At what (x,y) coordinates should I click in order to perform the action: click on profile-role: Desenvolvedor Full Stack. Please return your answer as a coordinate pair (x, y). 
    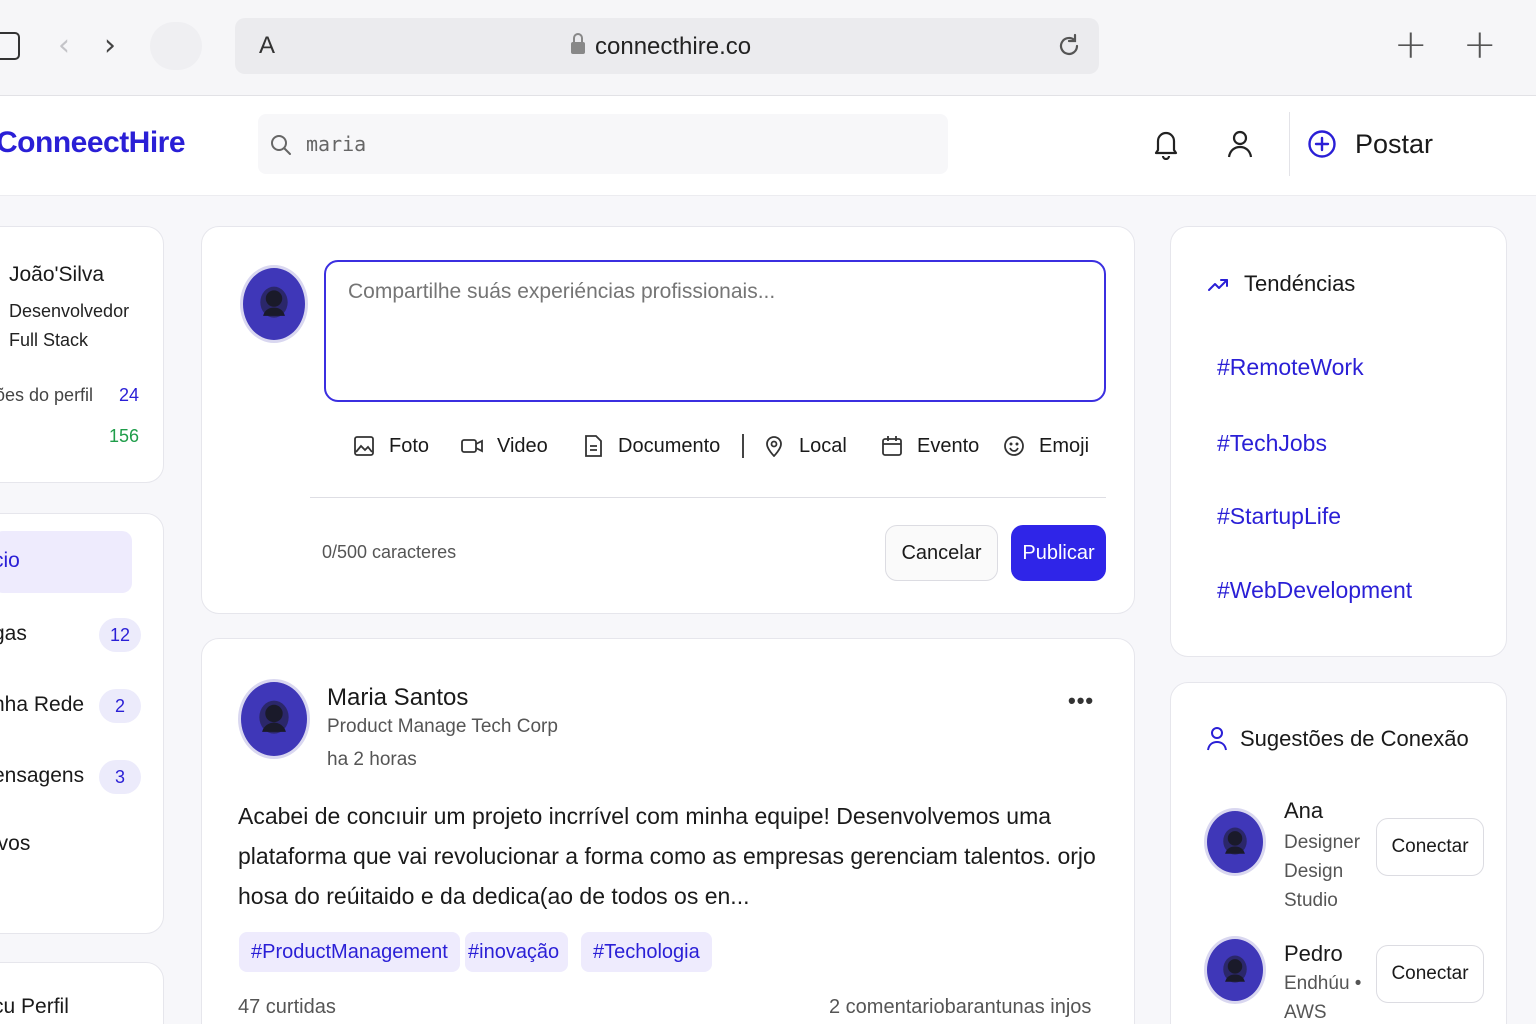
    Looking at the image, I should click on (69, 325).